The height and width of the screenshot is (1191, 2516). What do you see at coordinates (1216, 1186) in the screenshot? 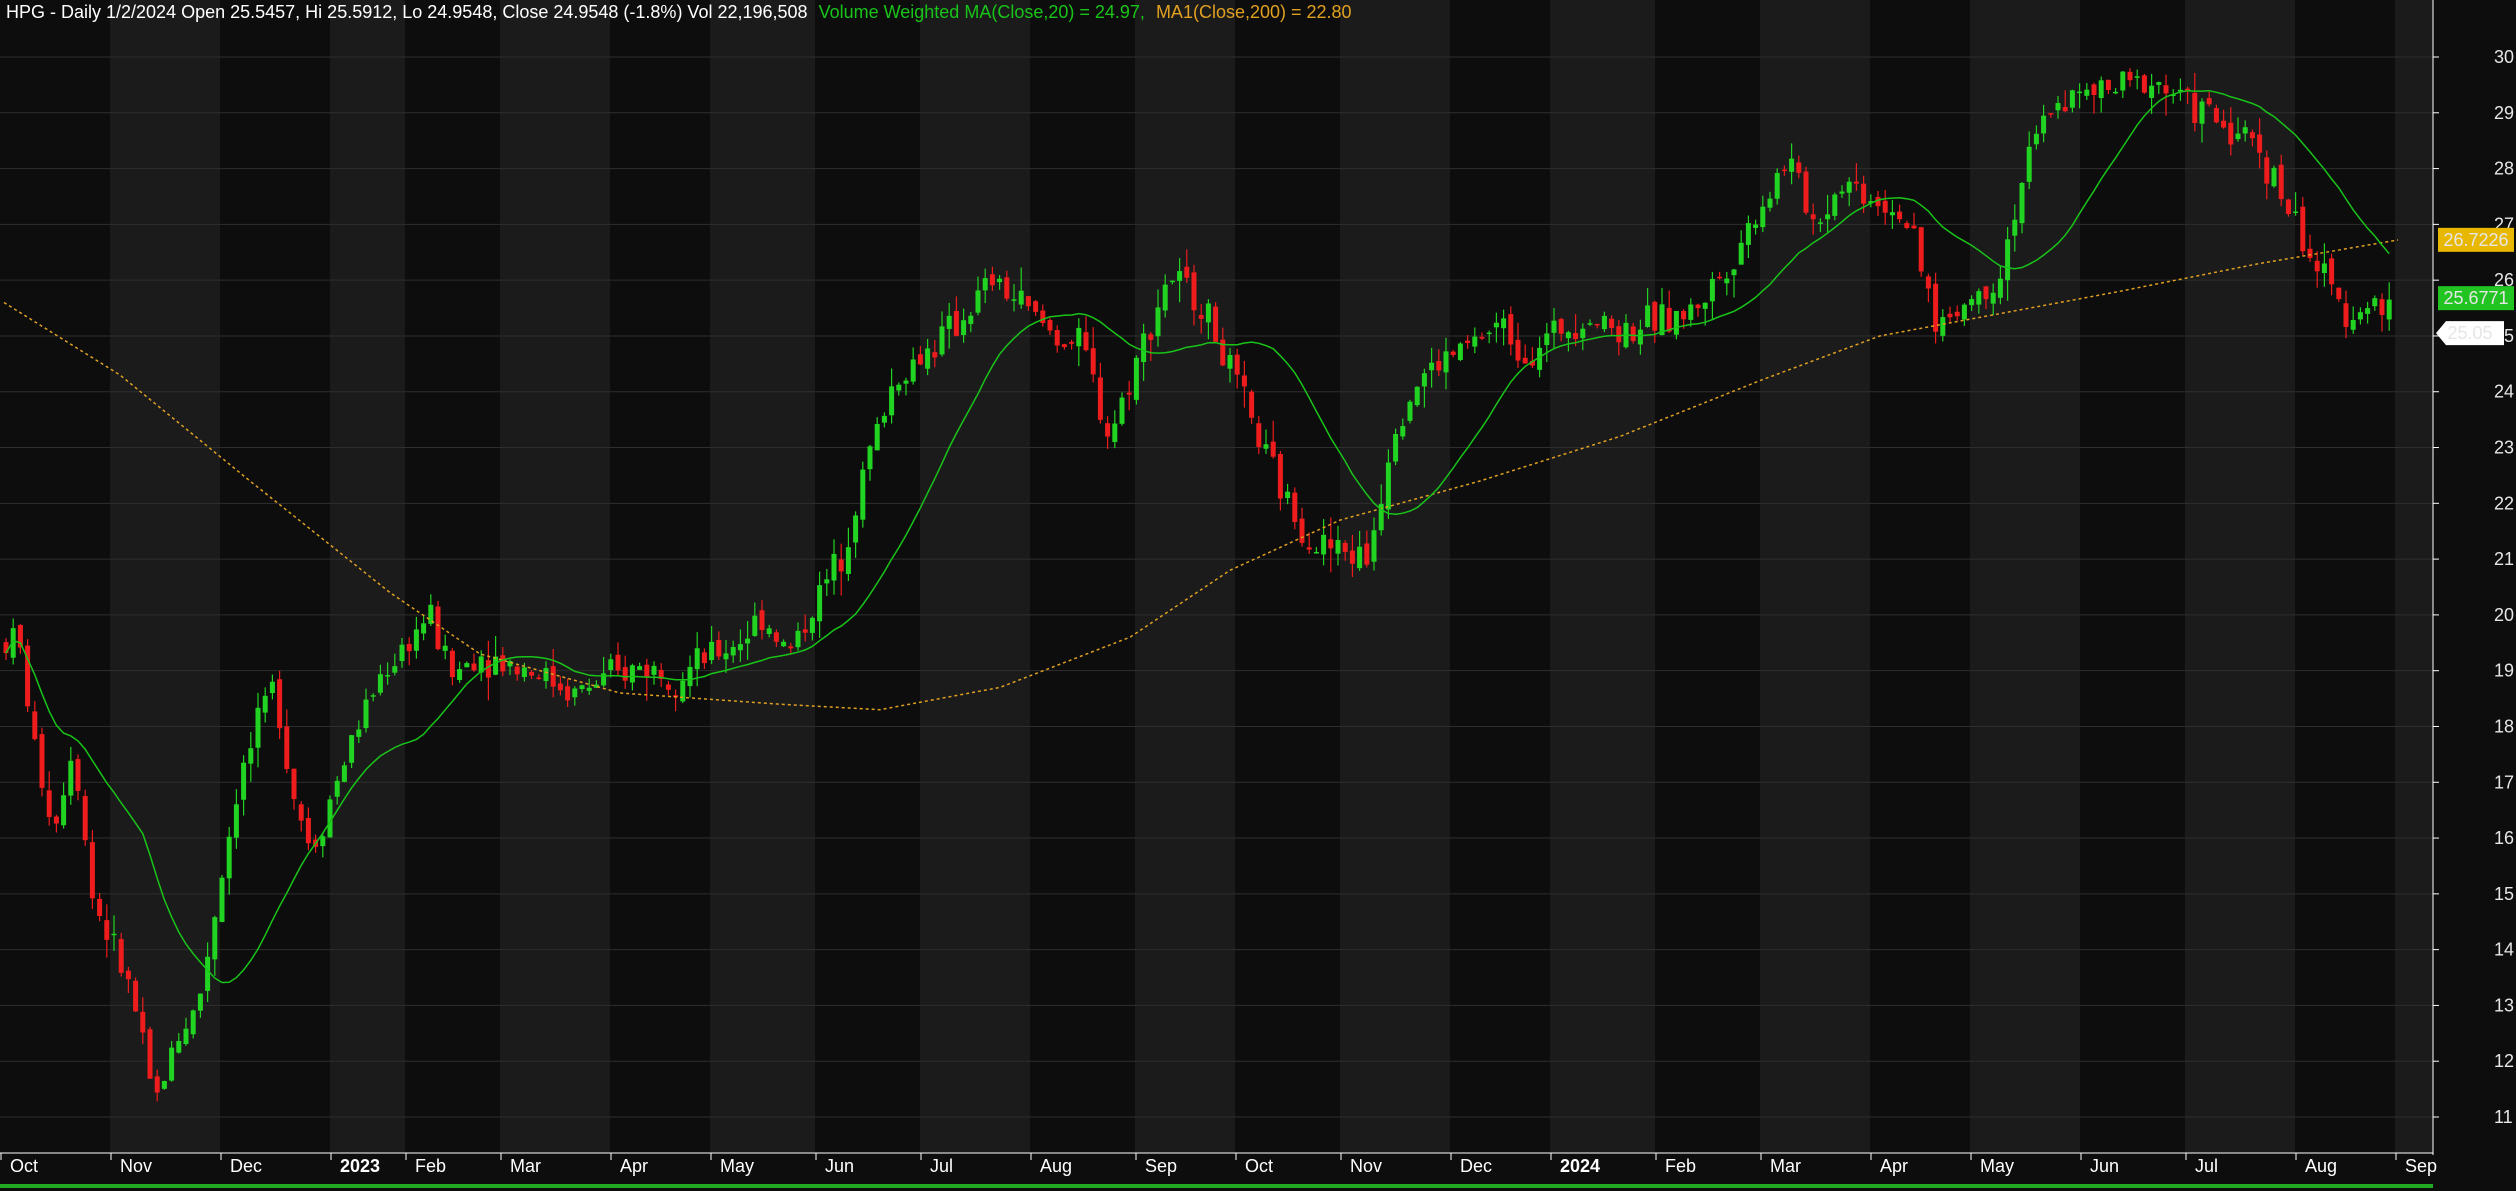
I see `scroll-indicator` at bounding box center [1216, 1186].